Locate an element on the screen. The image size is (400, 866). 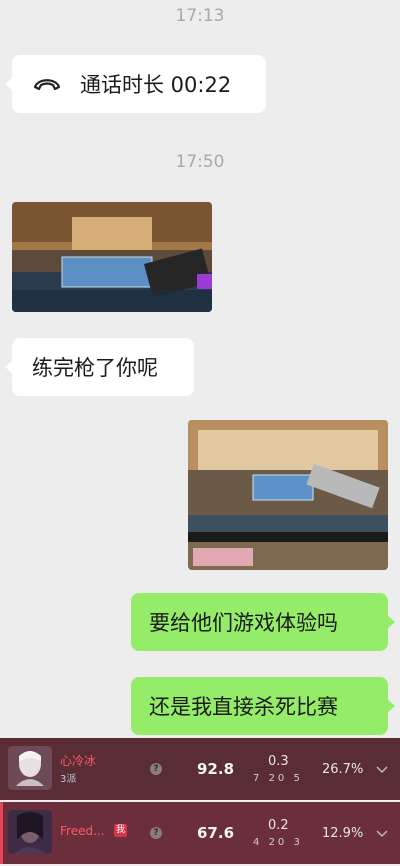
kd-ratio: 0.2 is located at coordinates (278, 825).